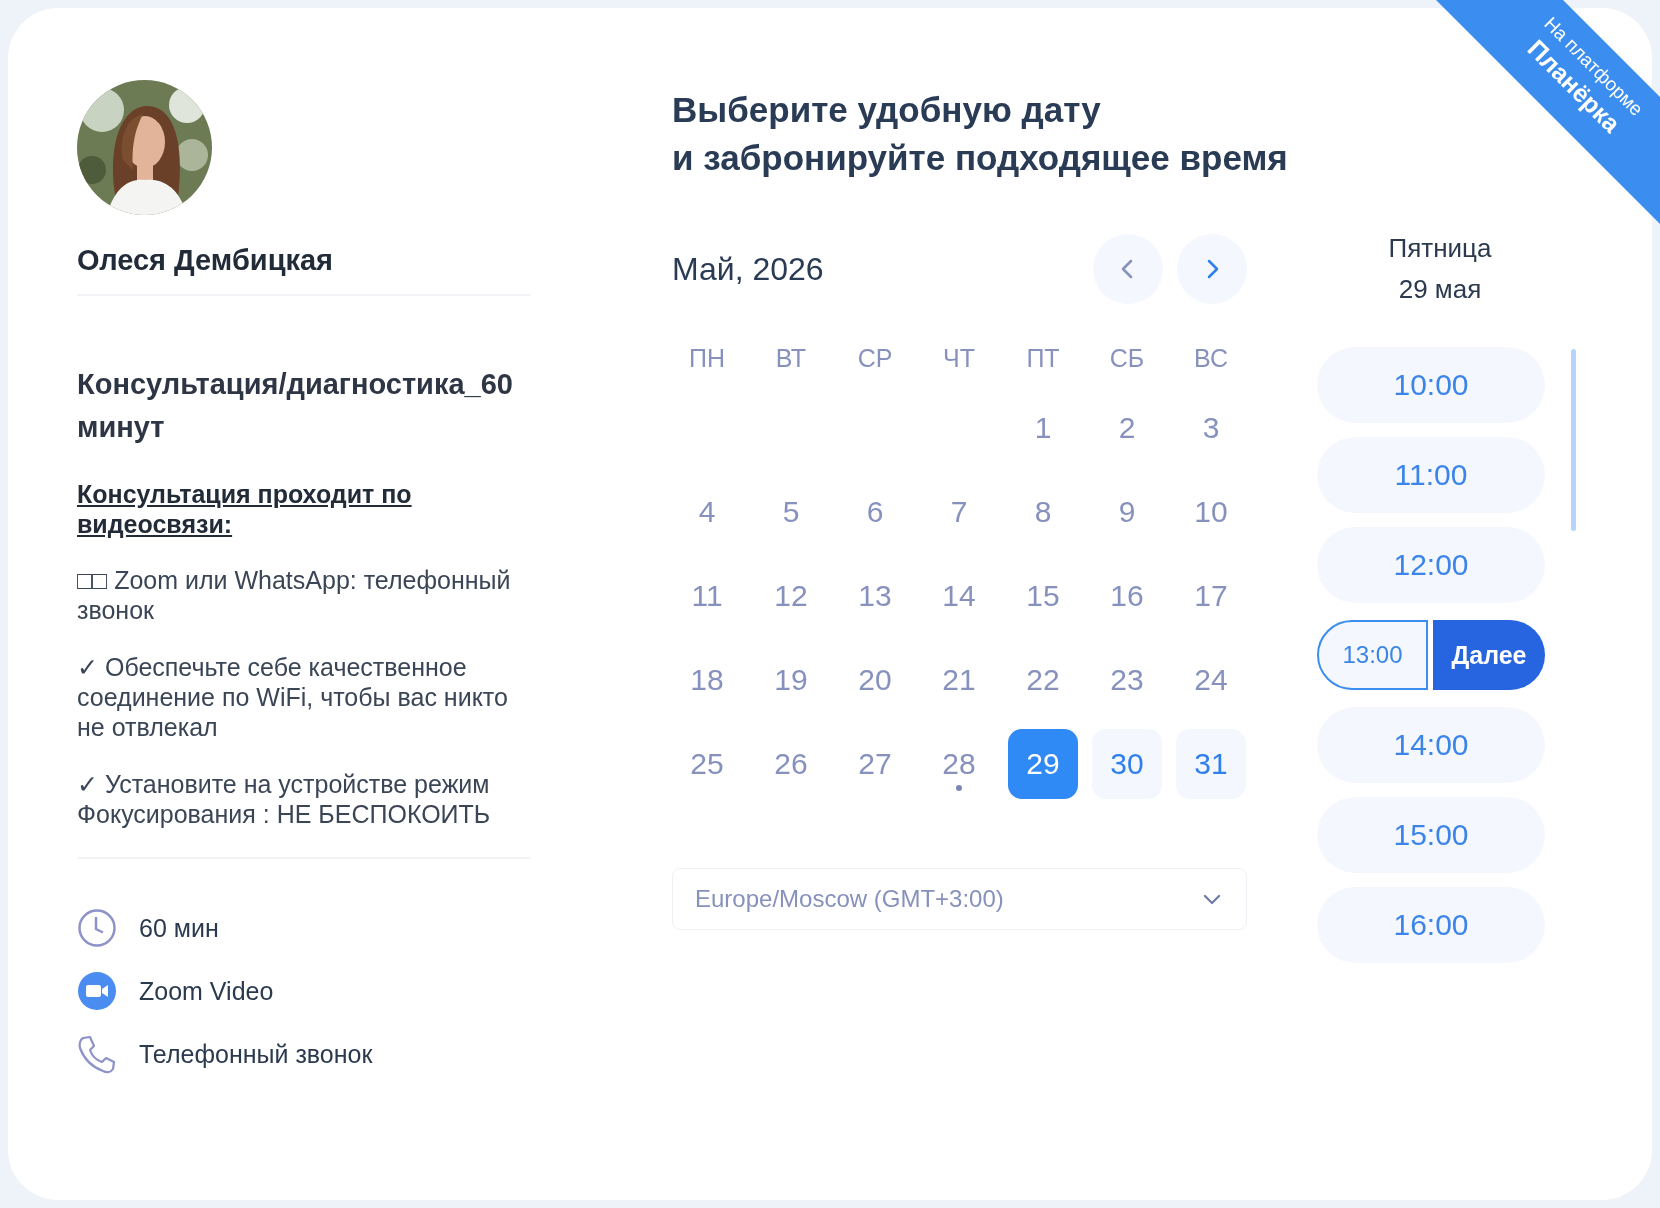  Describe the element at coordinates (294, 595) in the screenshot. I see `note-text: □□ Zoom или WhatsApp: телефонный звонок` at that location.